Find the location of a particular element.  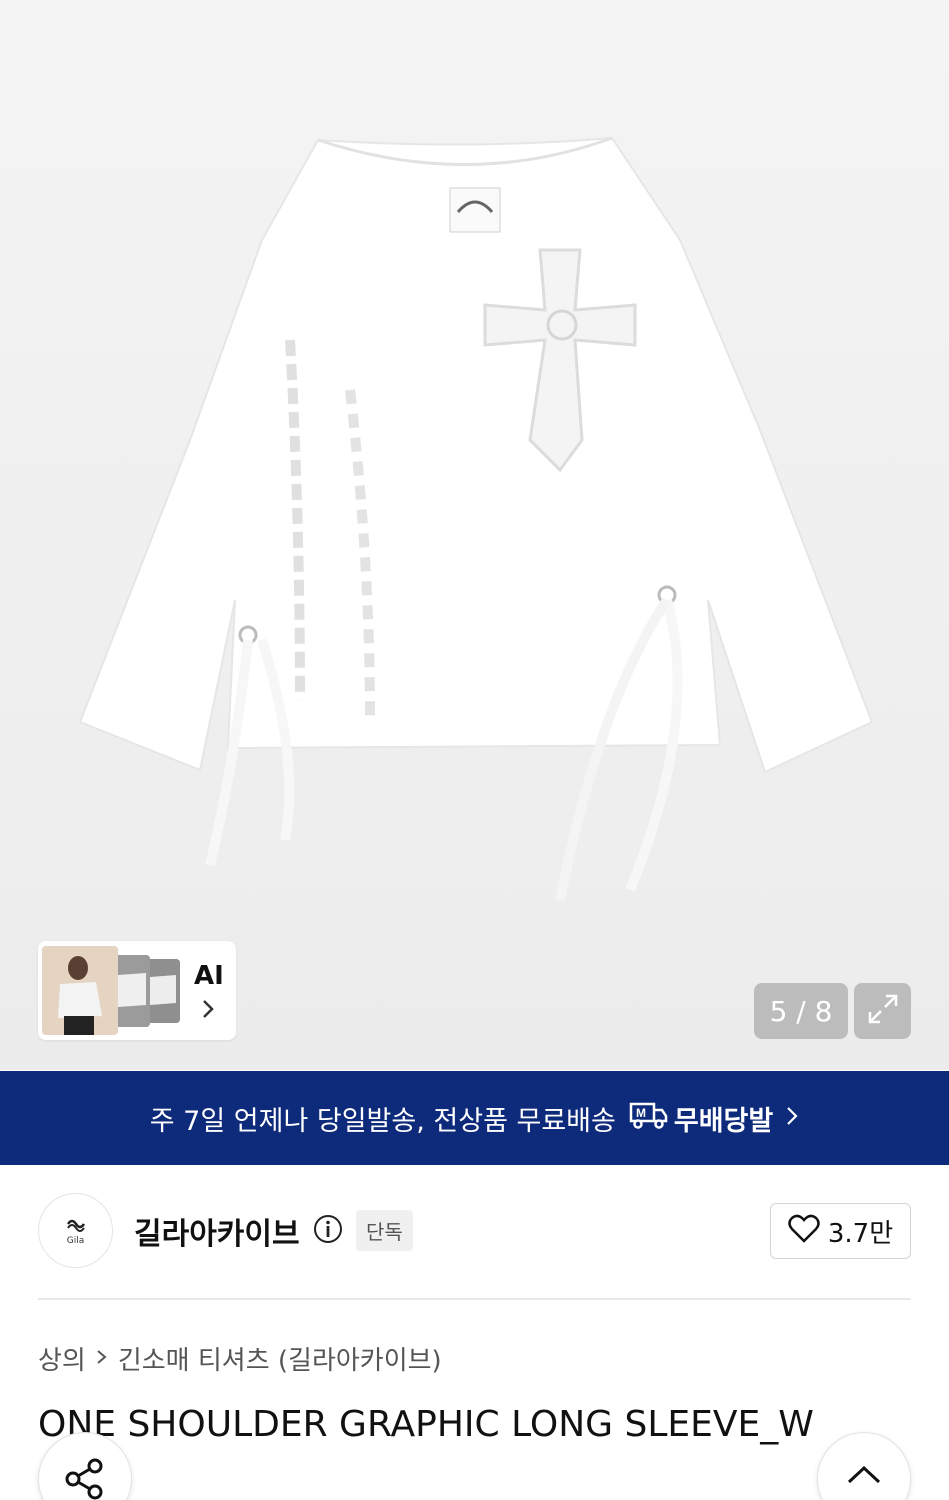

like-button: 3.7만 is located at coordinates (840, 1231).